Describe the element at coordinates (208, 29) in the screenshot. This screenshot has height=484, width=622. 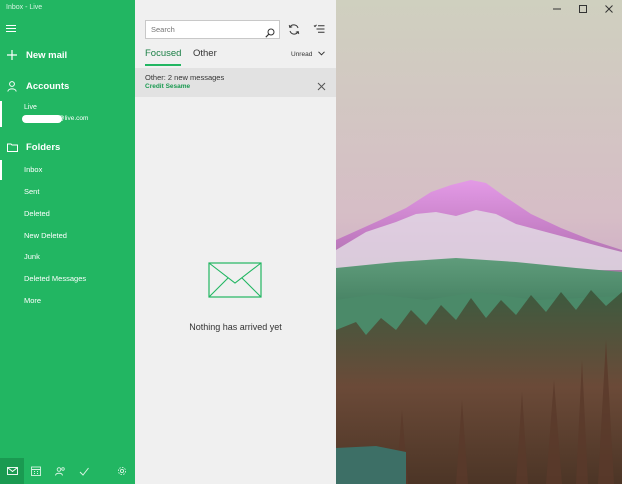
I see `search-input` at that location.